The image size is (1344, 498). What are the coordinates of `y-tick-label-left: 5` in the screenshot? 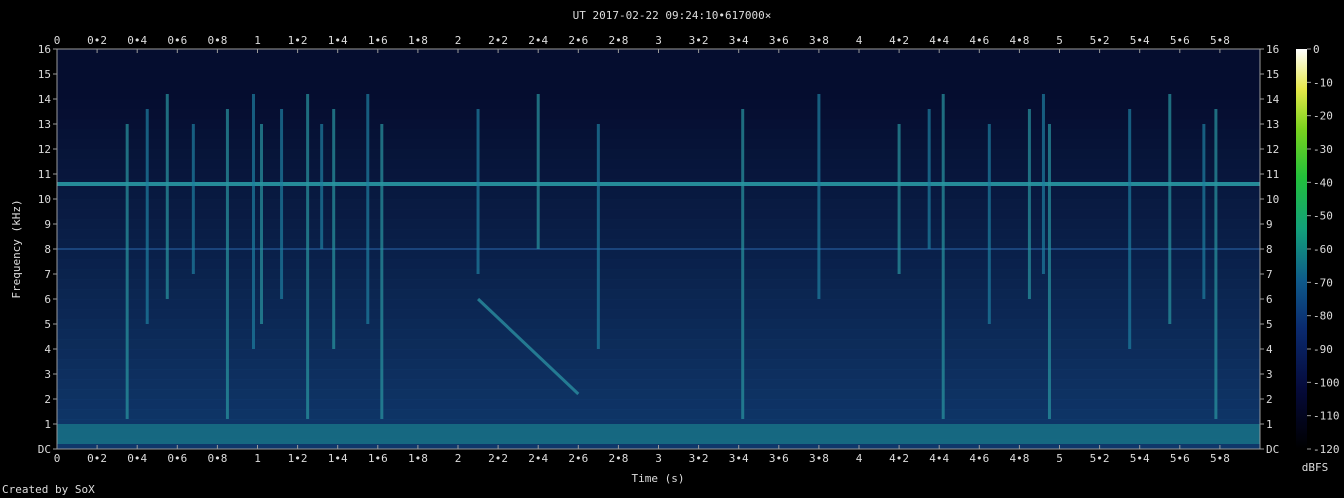 It's located at (47, 324).